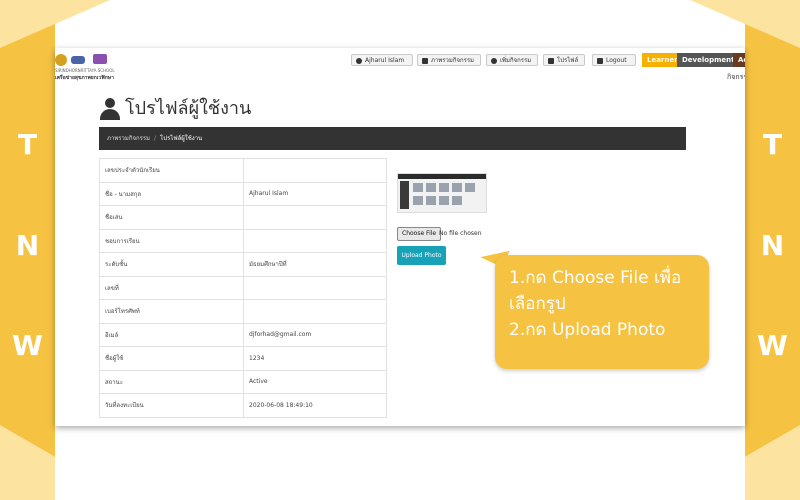 The height and width of the screenshot is (500, 800). What do you see at coordinates (421, 255) in the screenshot?
I see `upload-photo-button: Upload Photo` at bounding box center [421, 255].